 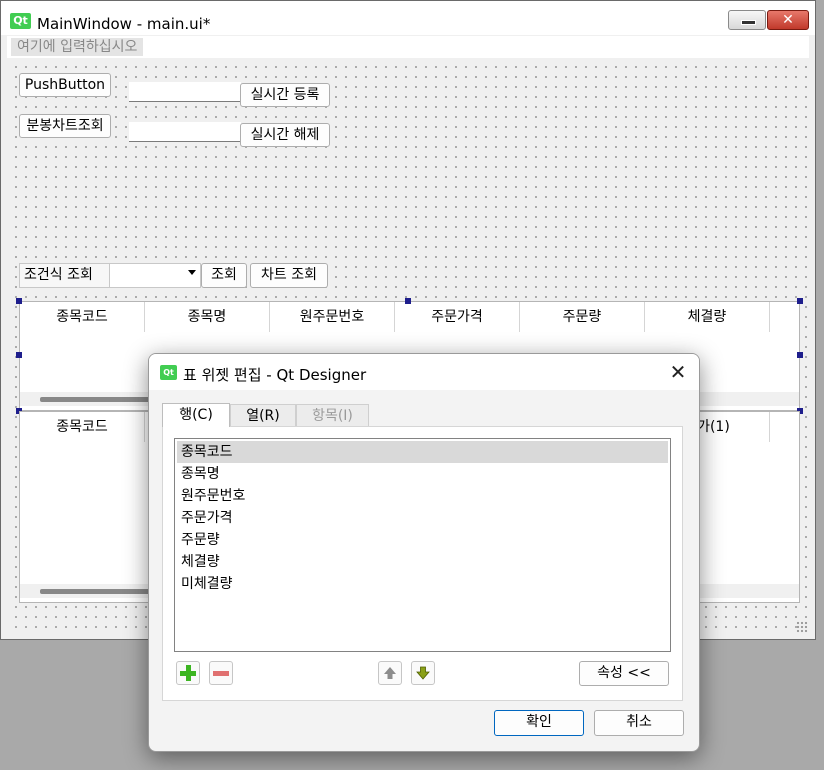 What do you see at coordinates (192, 272) in the screenshot?
I see `chevron-down-icon` at bounding box center [192, 272].